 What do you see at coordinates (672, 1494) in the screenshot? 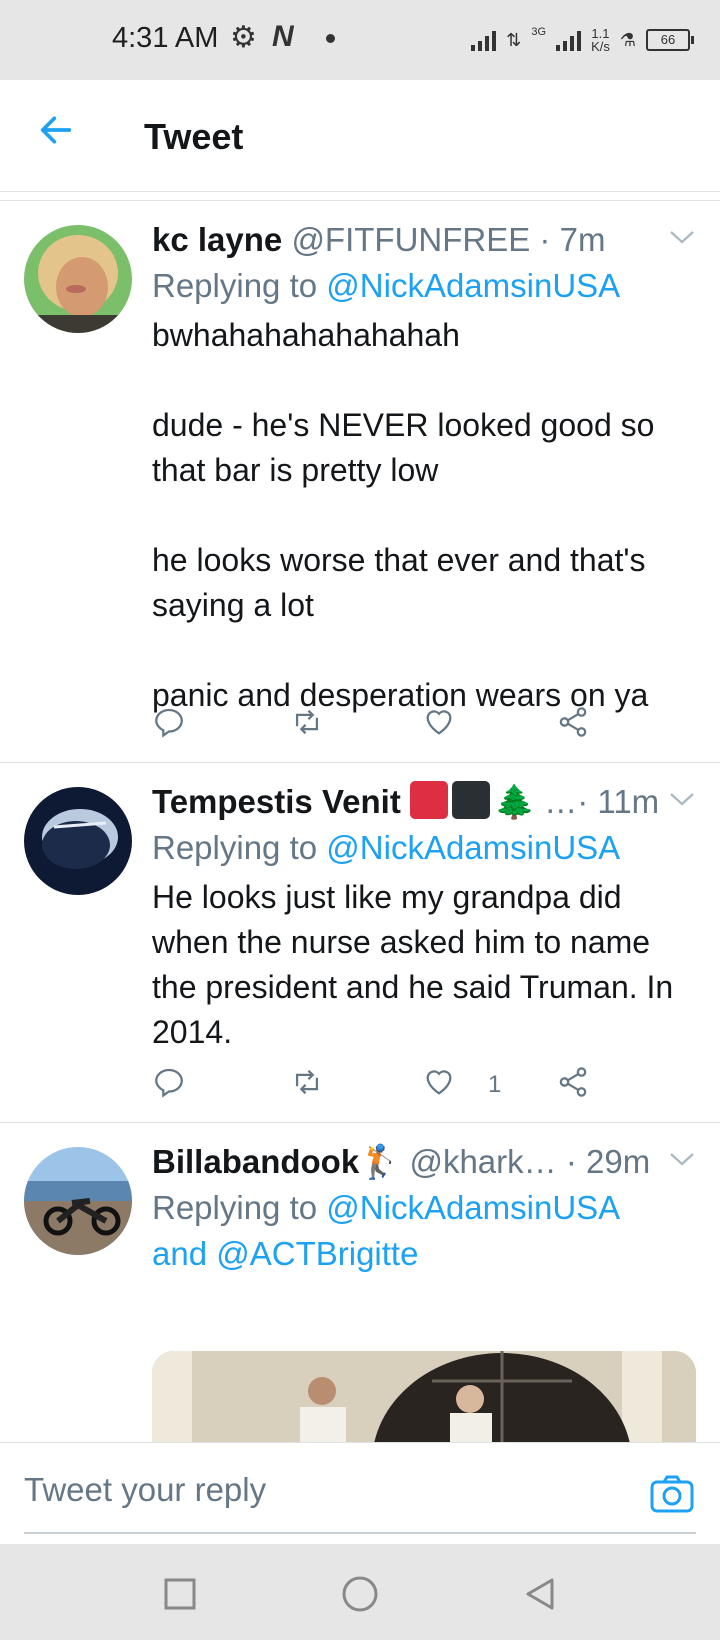
I see `camera-icon` at bounding box center [672, 1494].